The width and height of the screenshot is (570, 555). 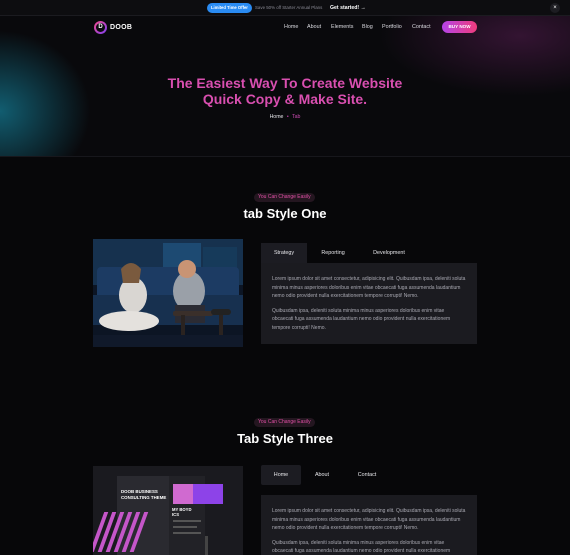 I want to click on nav-elements: Elements, so click(x=342, y=27).